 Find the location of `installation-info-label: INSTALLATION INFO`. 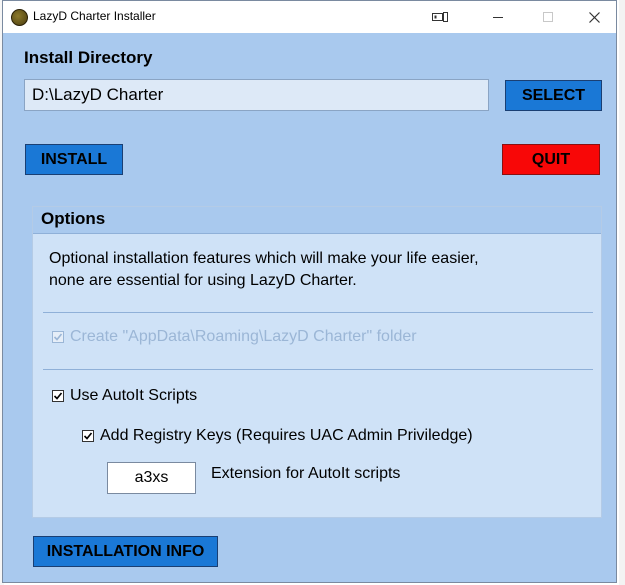

installation-info-label: INSTALLATION INFO is located at coordinates (125, 551).